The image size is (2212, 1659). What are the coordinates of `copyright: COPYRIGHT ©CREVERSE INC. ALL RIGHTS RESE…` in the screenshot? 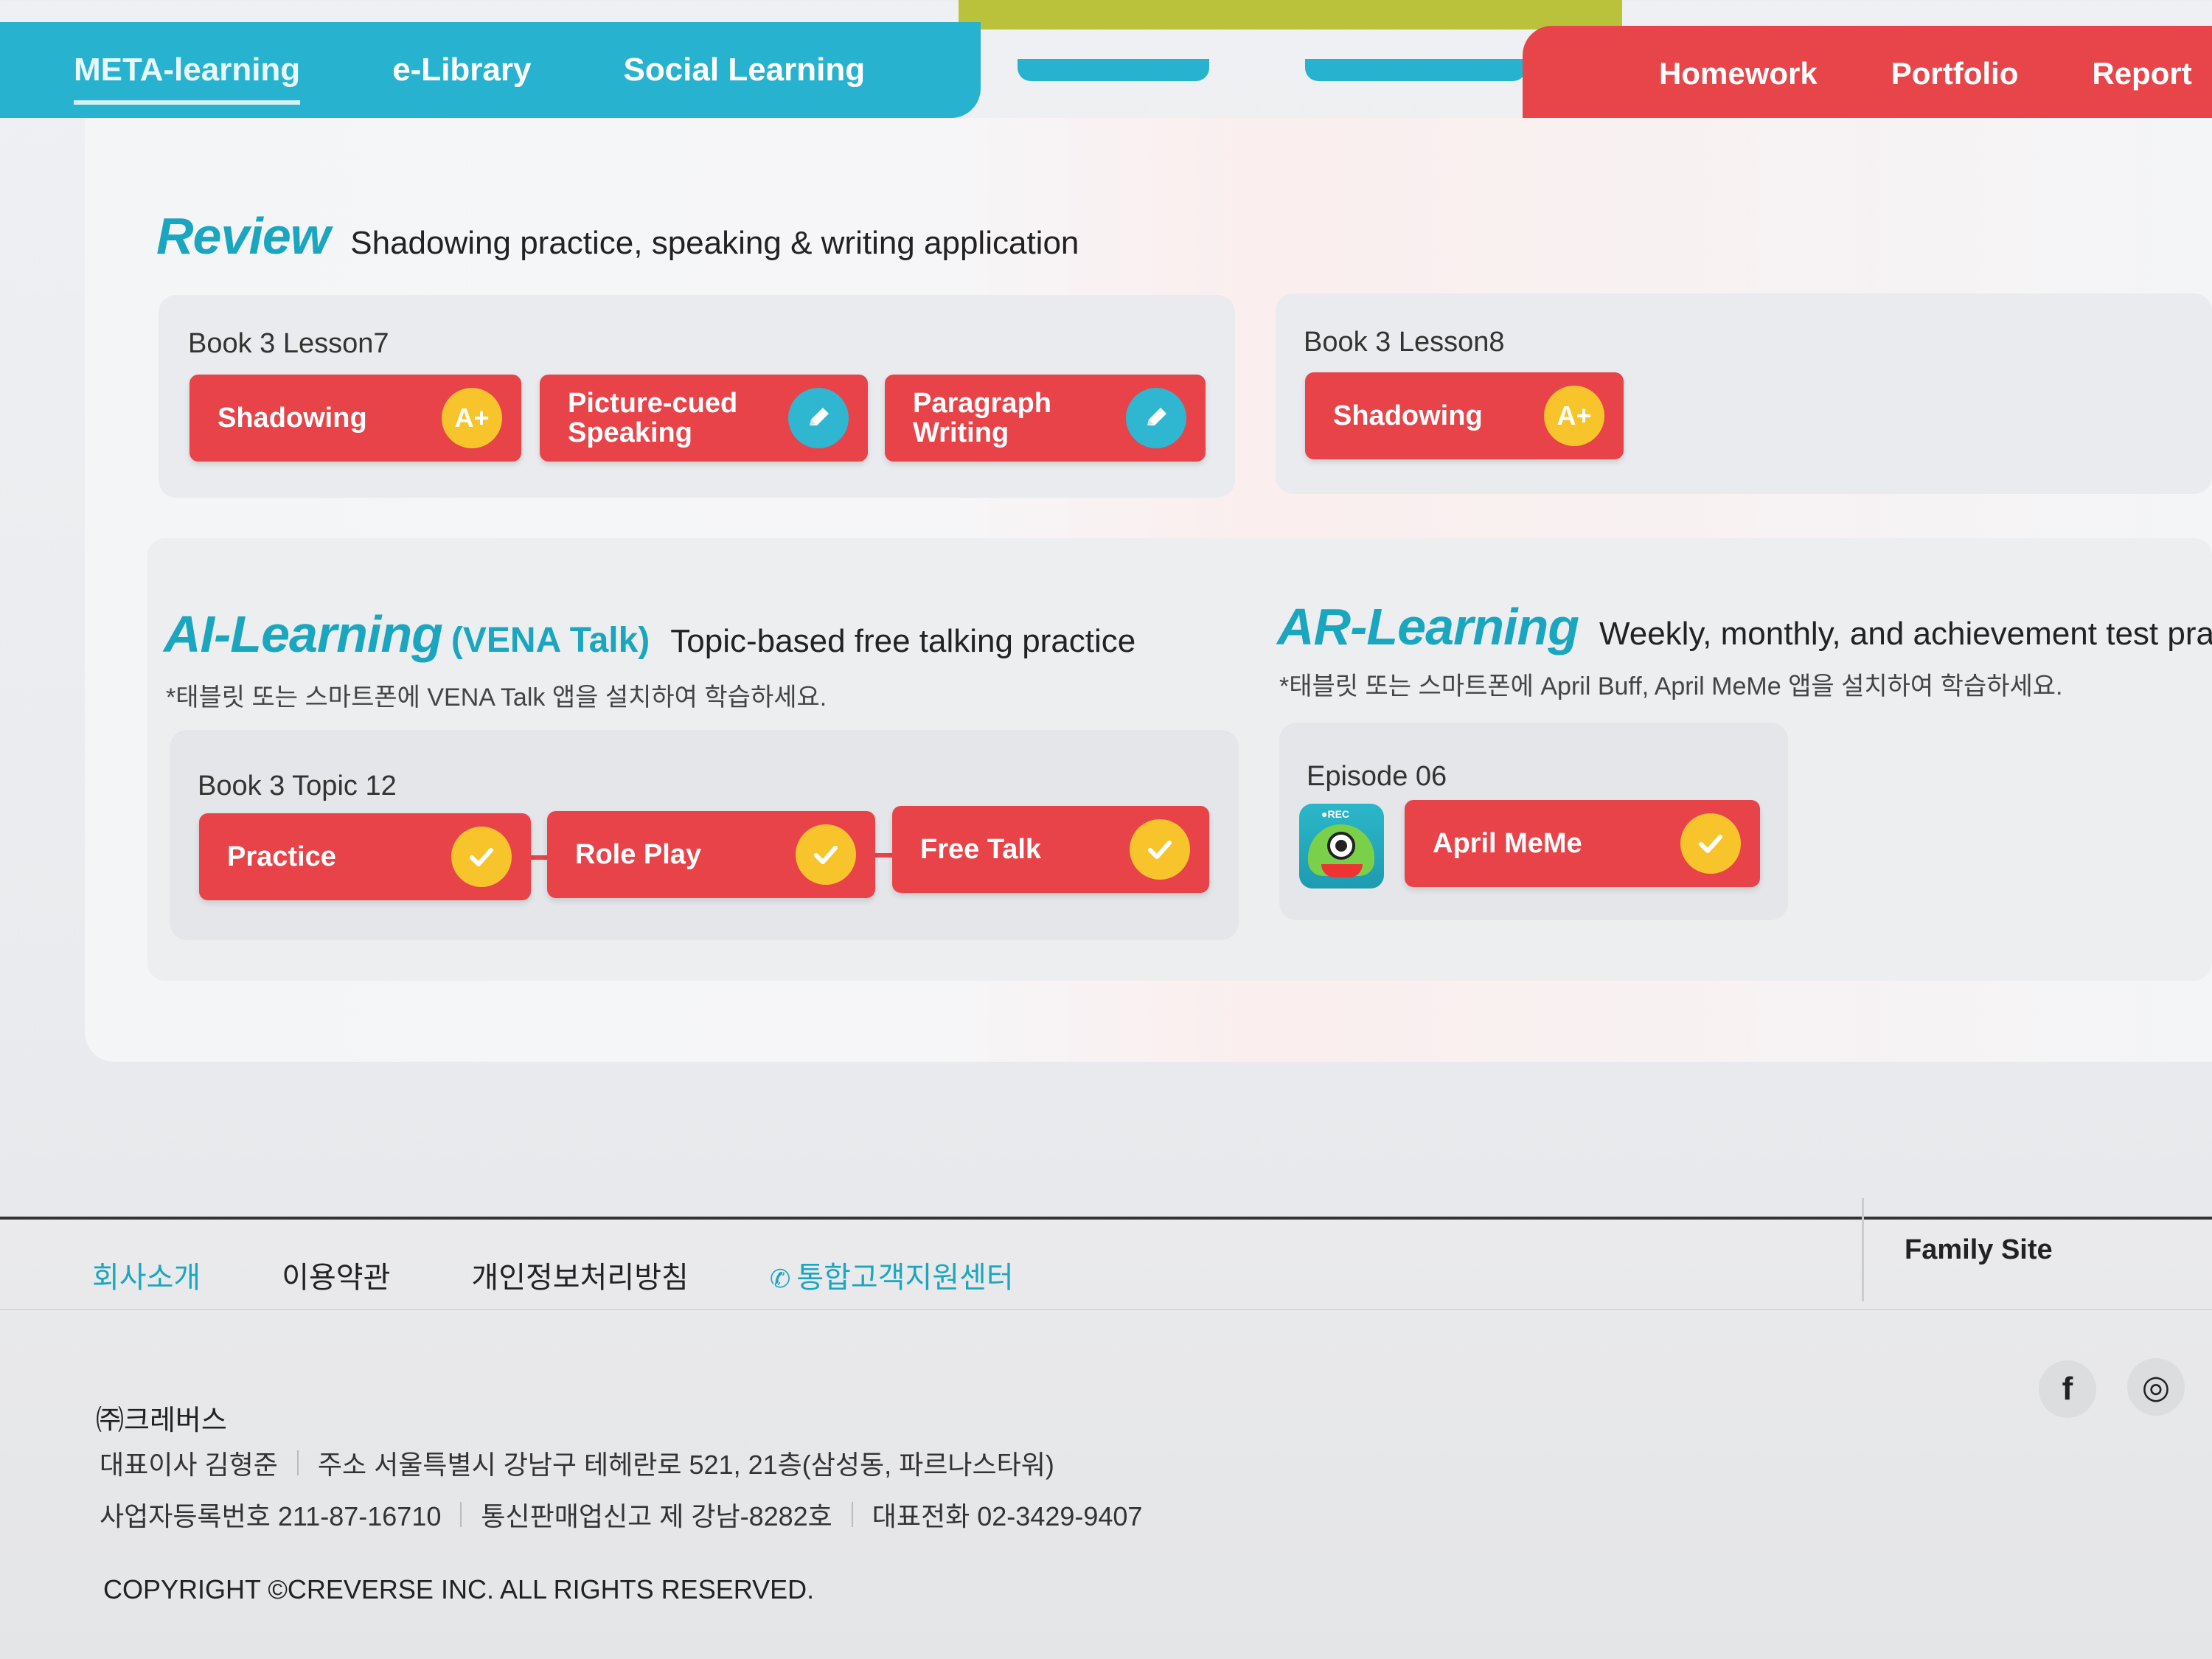 It's located at (459, 1589).